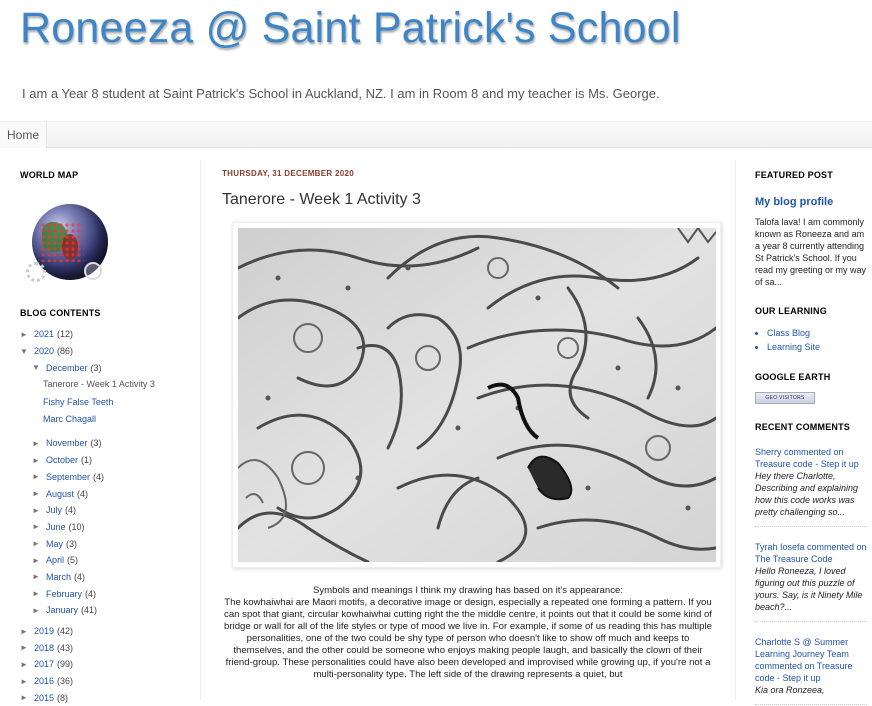 This screenshot has width=872, height=706. Describe the element at coordinates (793, 347) in the screenshot. I see `link-label: Learning Site` at that location.